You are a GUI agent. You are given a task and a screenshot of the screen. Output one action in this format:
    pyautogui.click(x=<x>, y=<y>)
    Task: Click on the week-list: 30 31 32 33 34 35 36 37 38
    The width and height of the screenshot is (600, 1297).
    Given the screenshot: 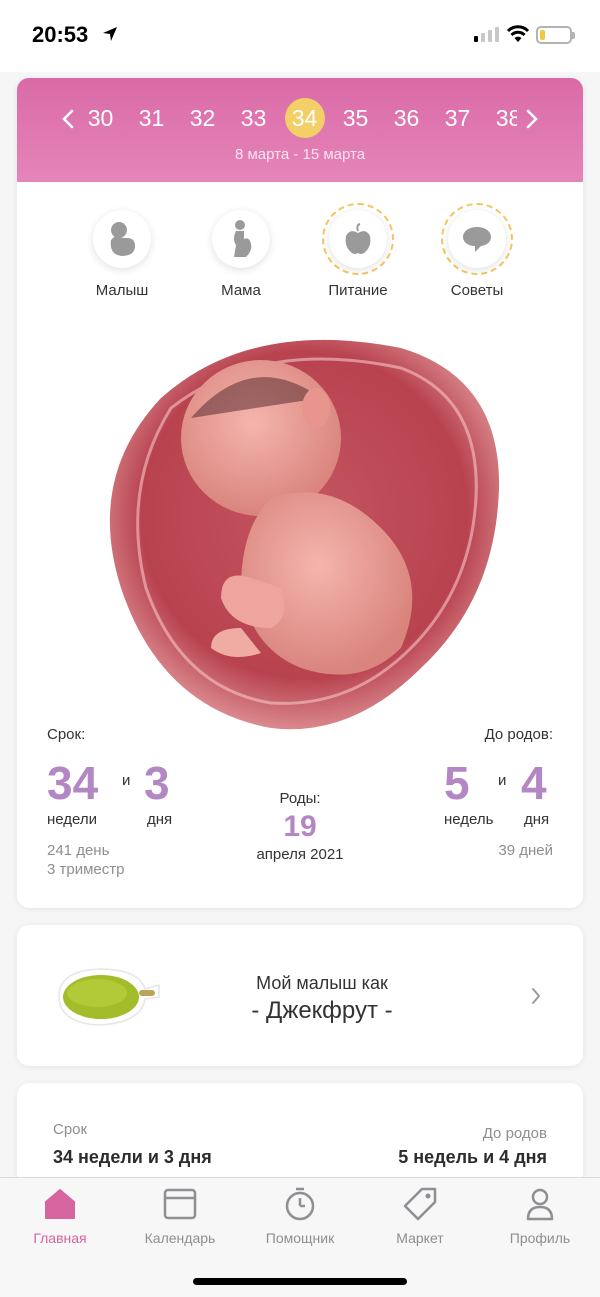 What is the action you would take?
    pyautogui.click(x=302, y=118)
    